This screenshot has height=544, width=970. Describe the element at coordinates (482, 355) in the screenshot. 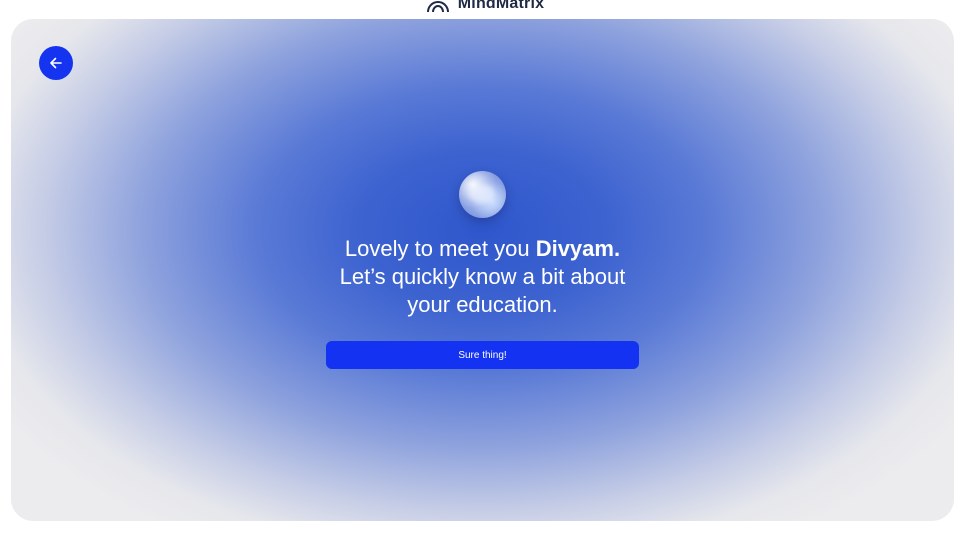

I see `sure-thing-button: Sure thing!` at that location.